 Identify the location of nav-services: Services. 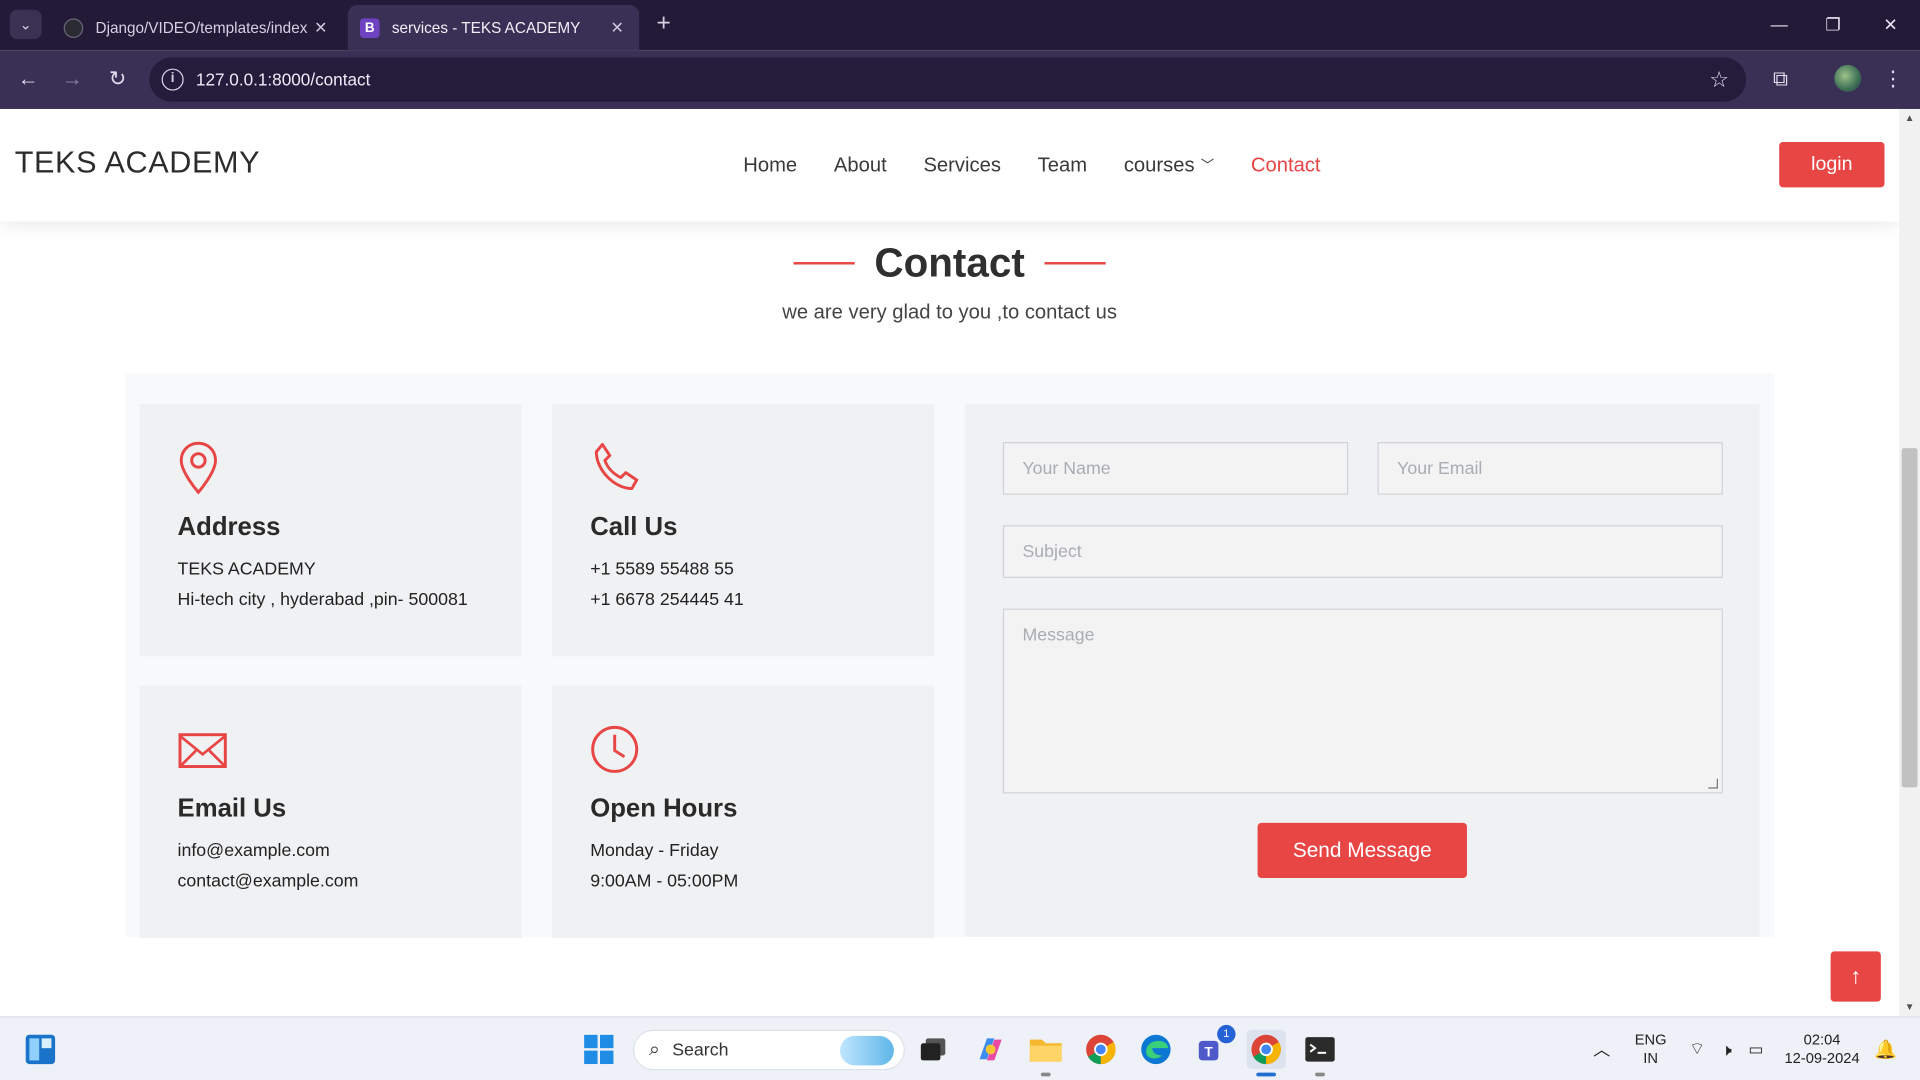
(962, 165).